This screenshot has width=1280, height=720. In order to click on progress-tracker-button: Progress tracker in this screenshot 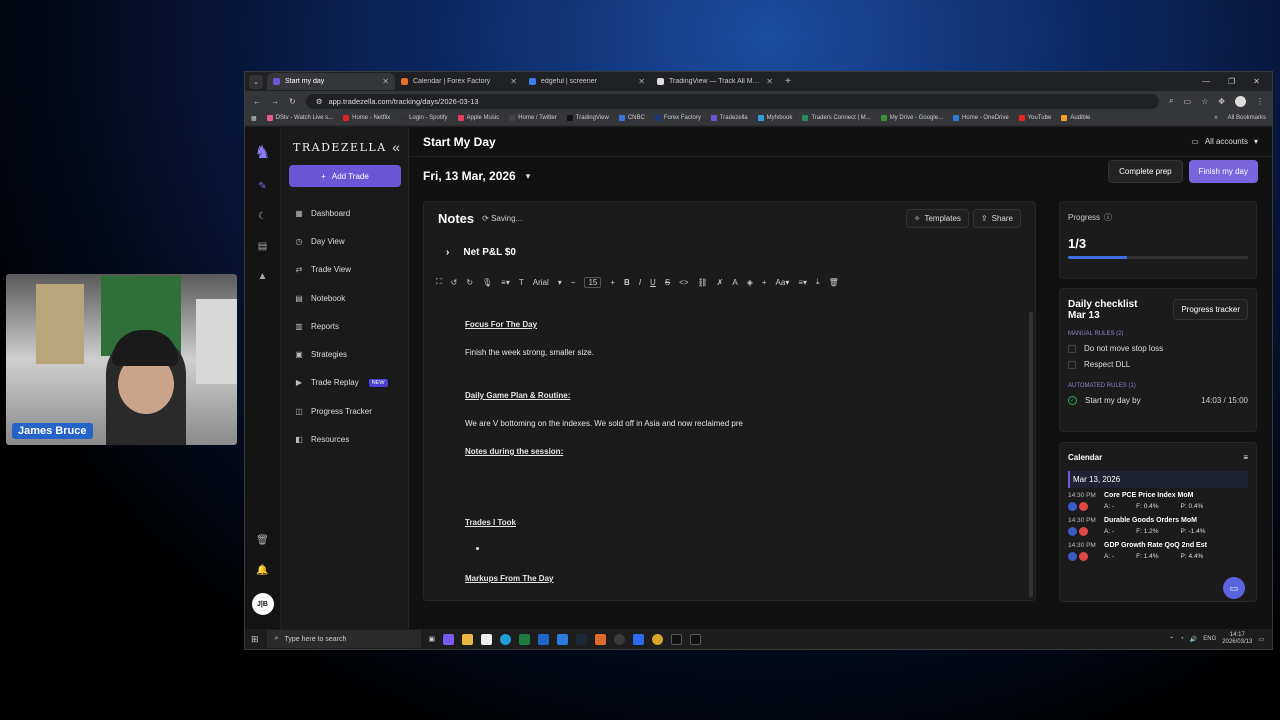, I will do `click(1210, 309)`.